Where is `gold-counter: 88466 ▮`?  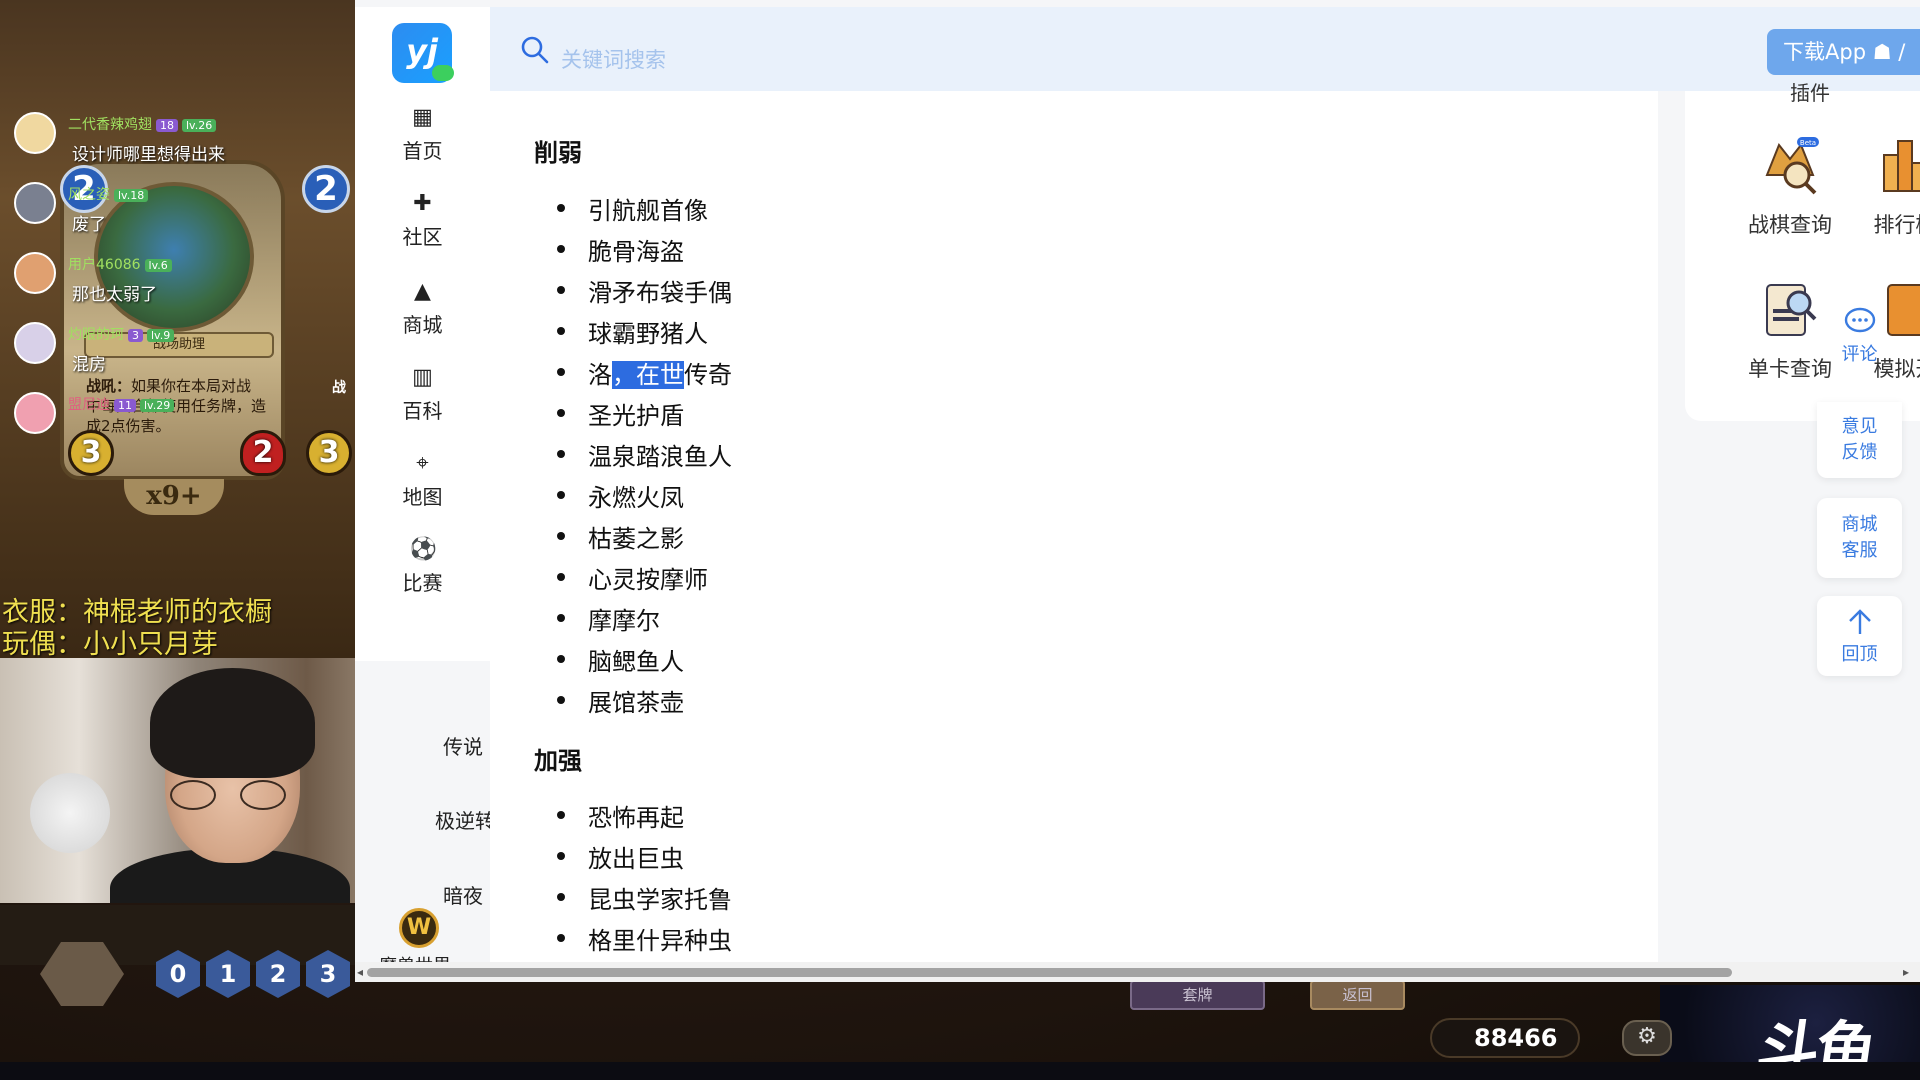 gold-counter: 88466 ▮ is located at coordinates (1505, 1049).